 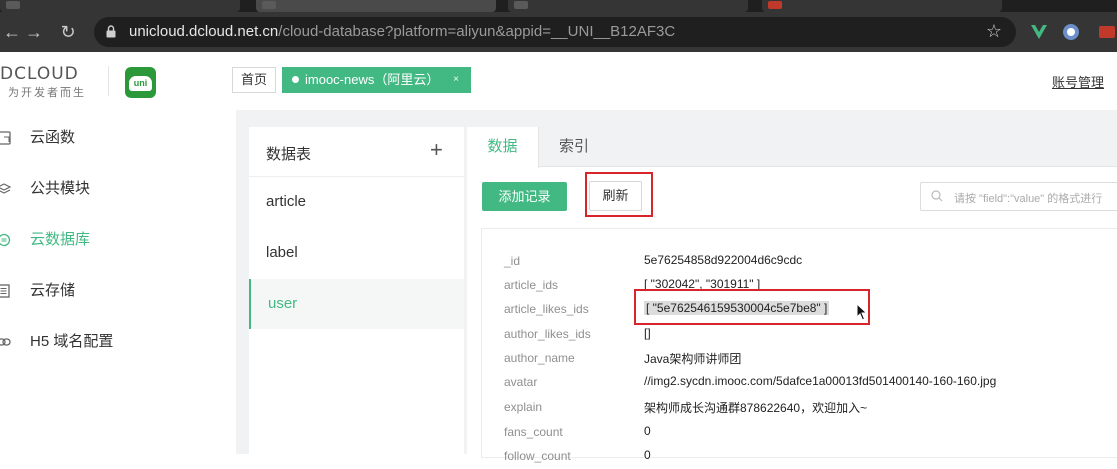 What do you see at coordinates (862, 312) in the screenshot?
I see `mouse-cursor-icon` at bounding box center [862, 312].